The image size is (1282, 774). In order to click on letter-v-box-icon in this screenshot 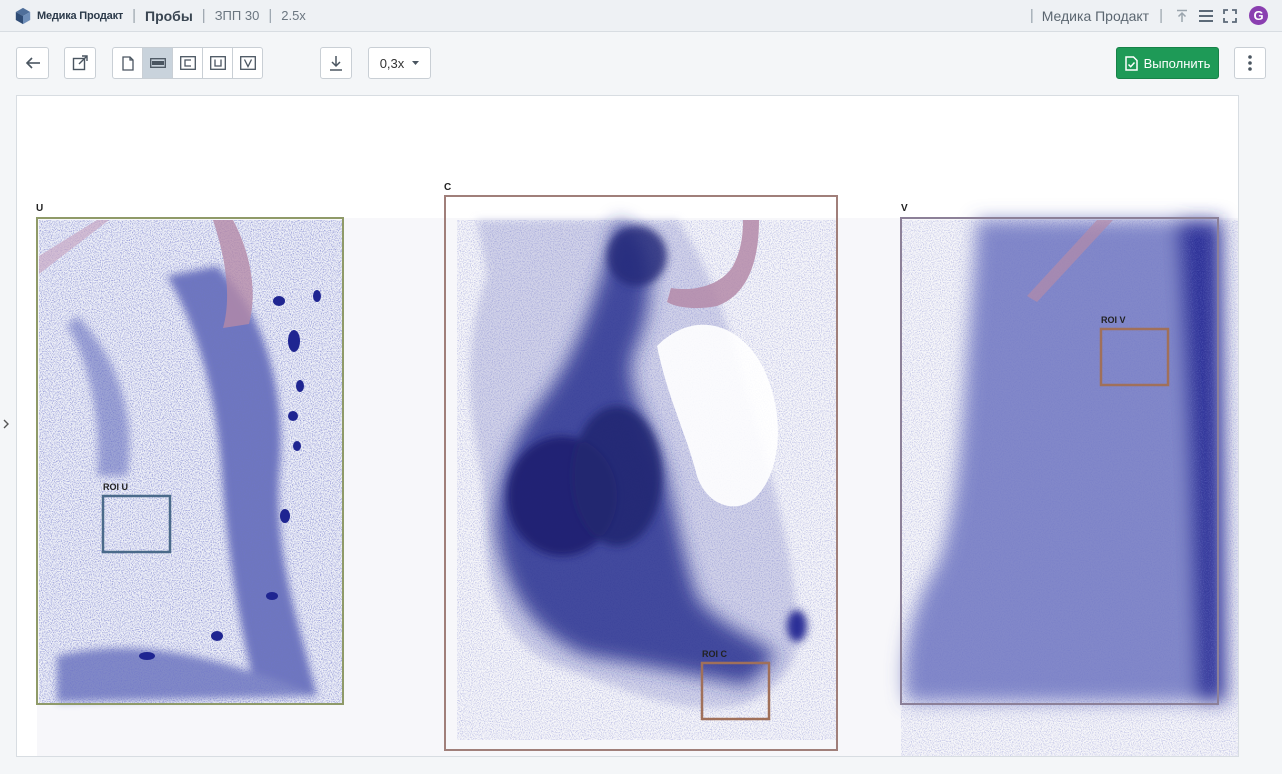, I will do `click(247, 63)`.